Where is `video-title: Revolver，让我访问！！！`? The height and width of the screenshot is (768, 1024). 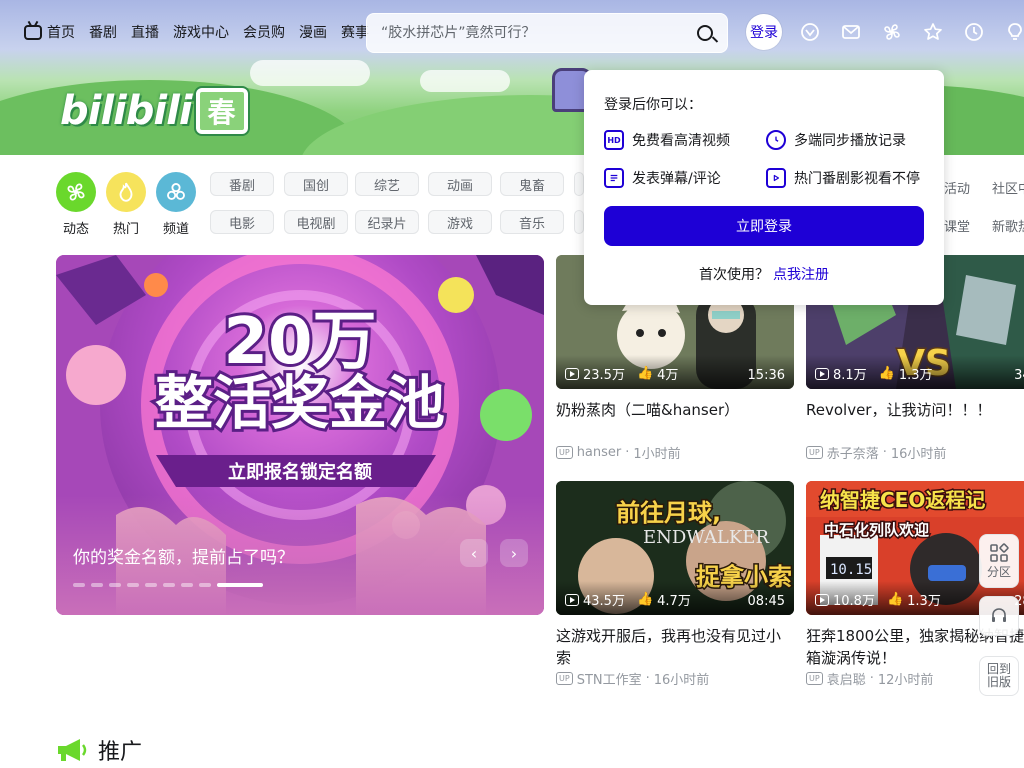
video-title: Revolver，让我访问！！！ is located at coordinates (915, 421).